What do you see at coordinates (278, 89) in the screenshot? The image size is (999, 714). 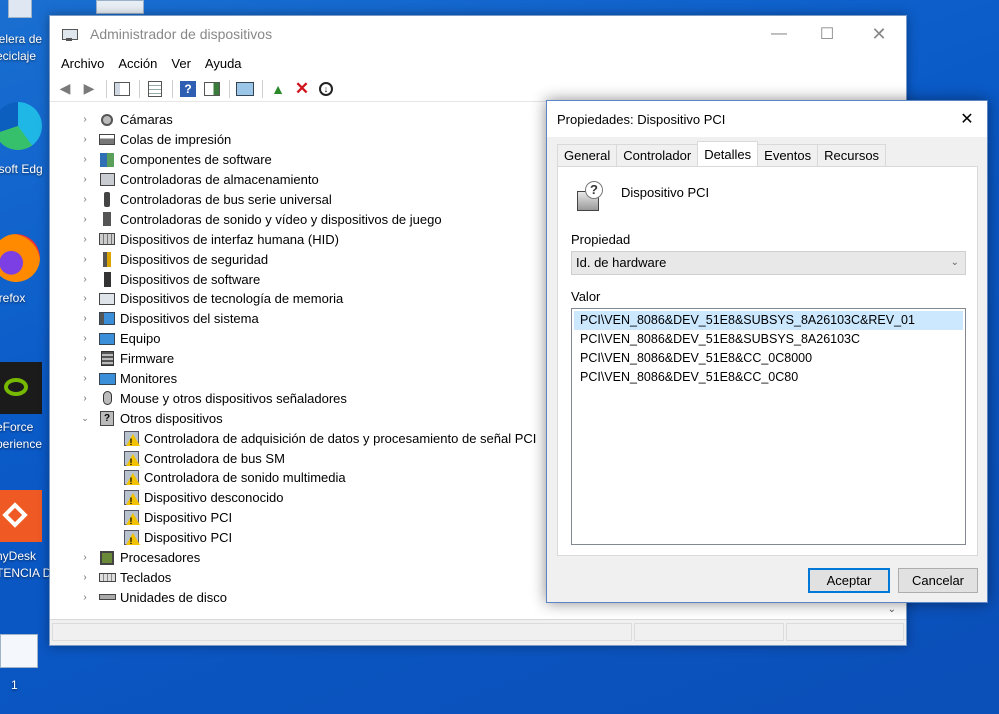 I see `update-driver-icon: ▲` at bounding box center [278, 89].